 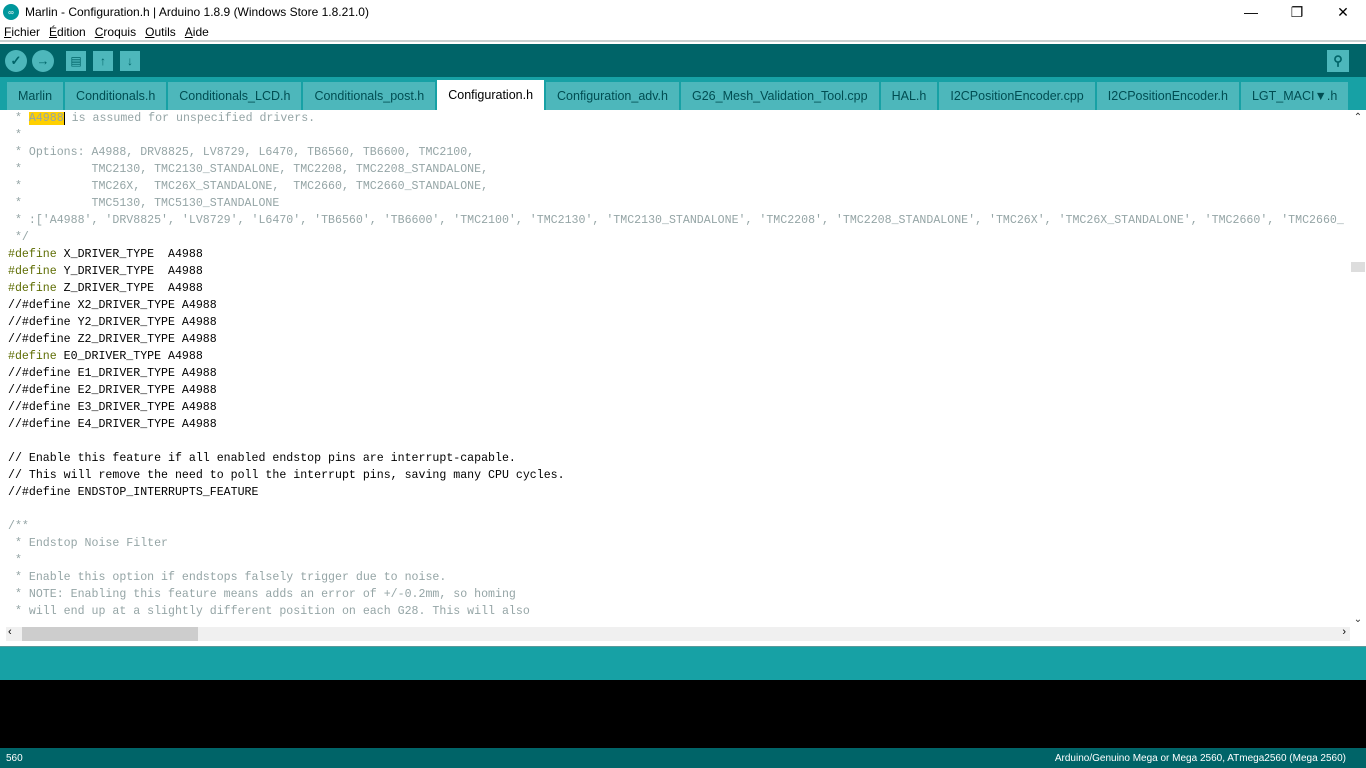 What do you see at coordinates (18, 526) in the screenshot?
I see `code-line: /**` at bounding box center [18, 526].